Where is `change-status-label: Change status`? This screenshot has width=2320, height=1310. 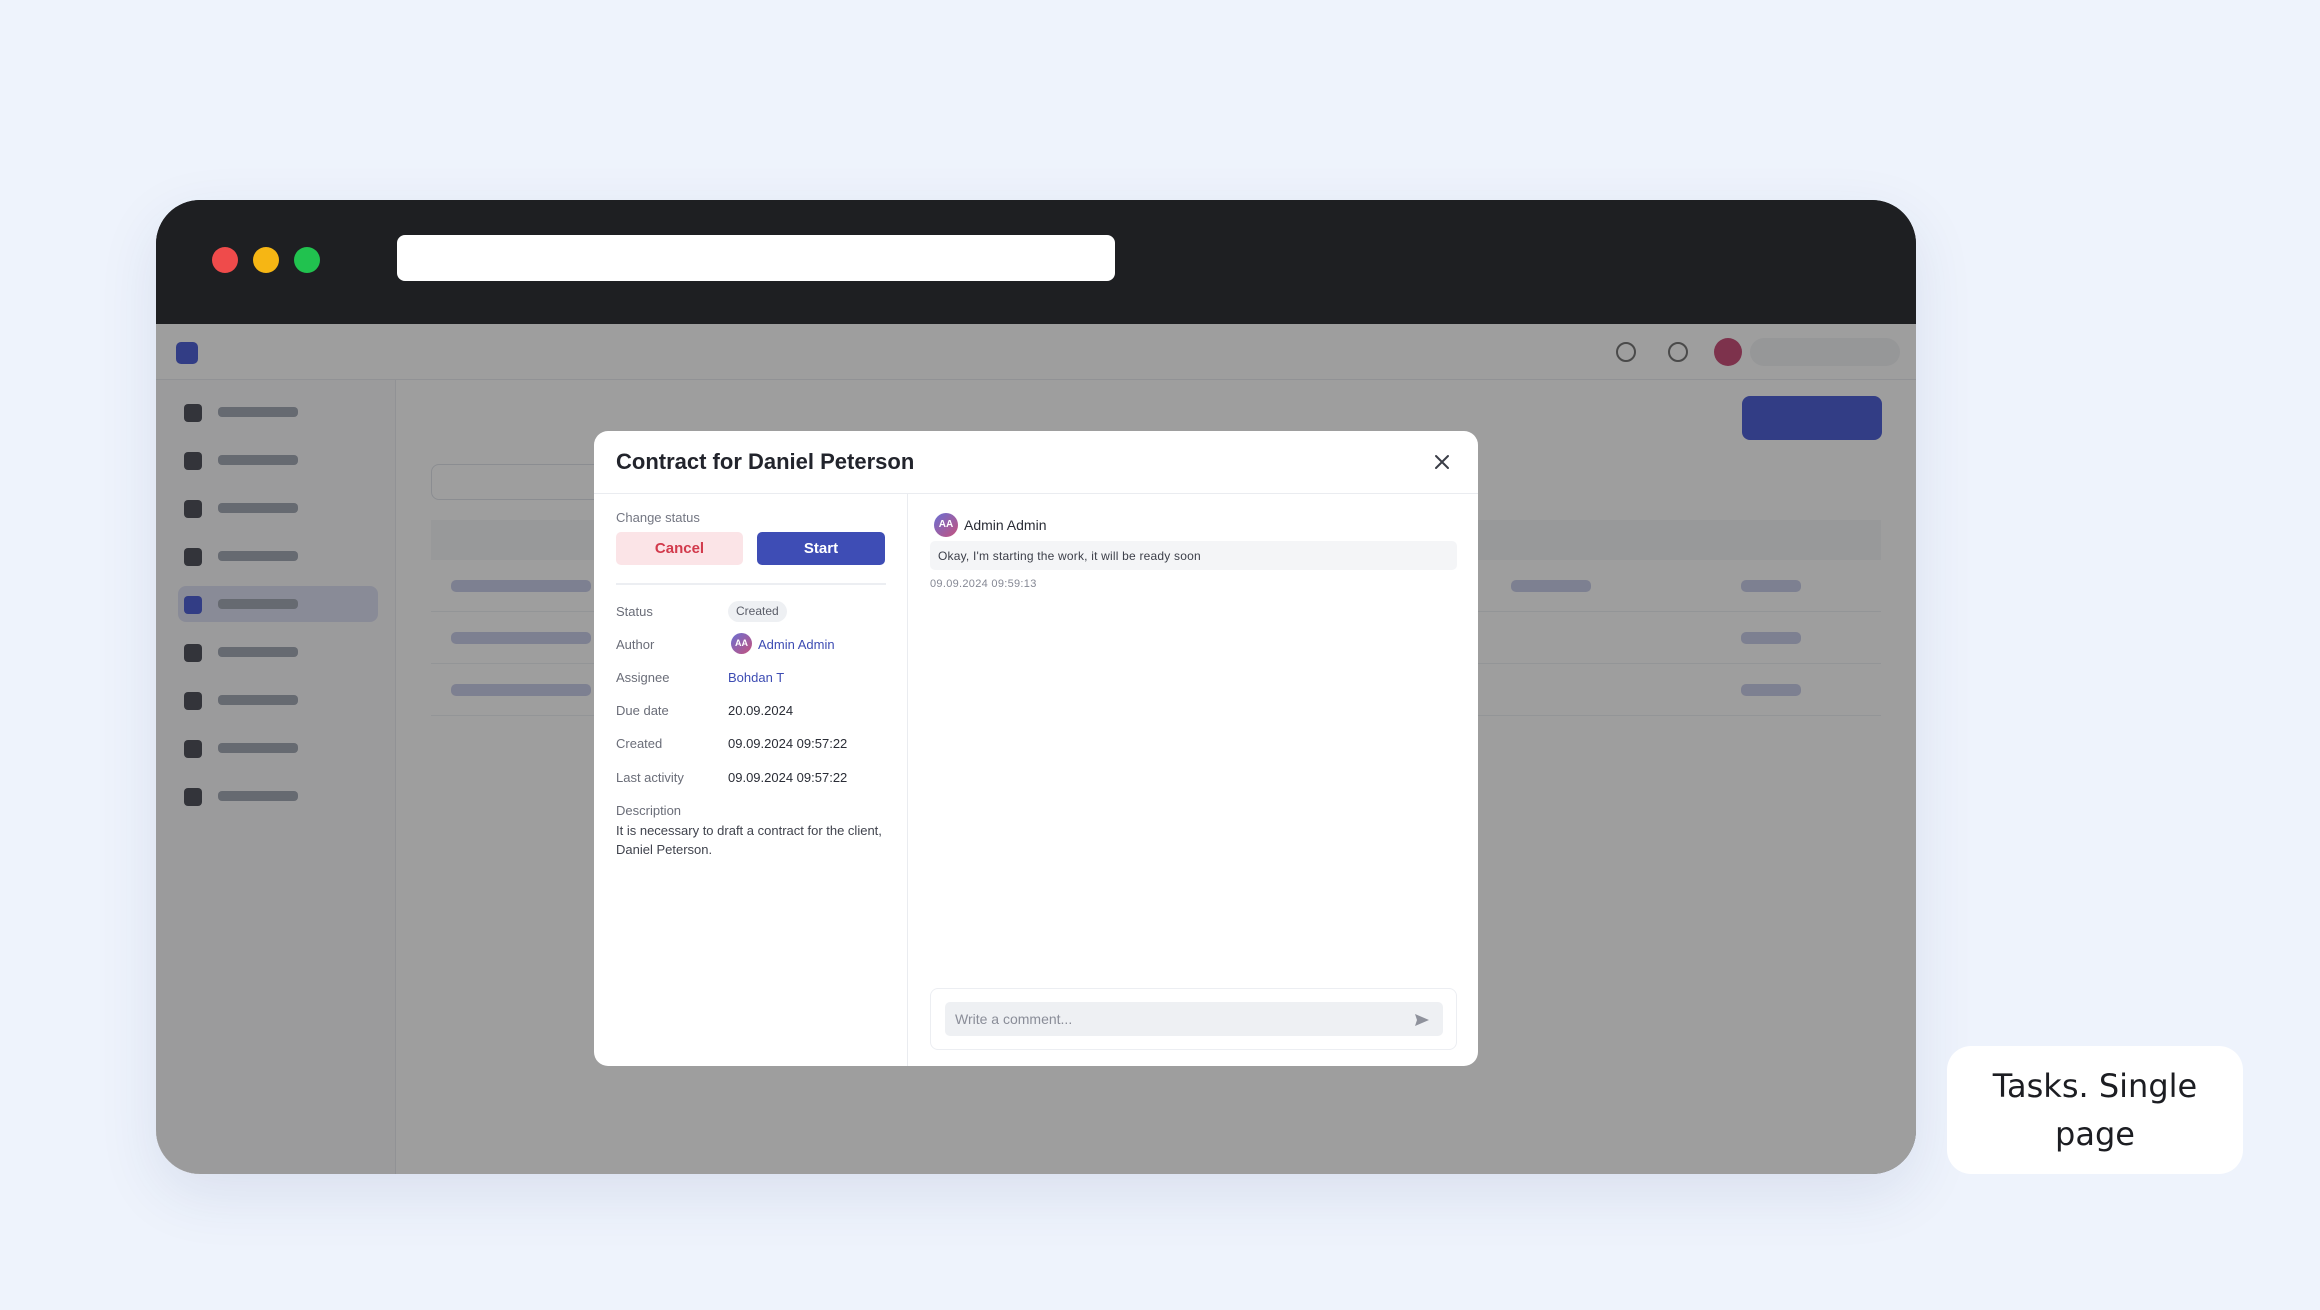
change-status-label: Change status is located at coordinates (658, 517).